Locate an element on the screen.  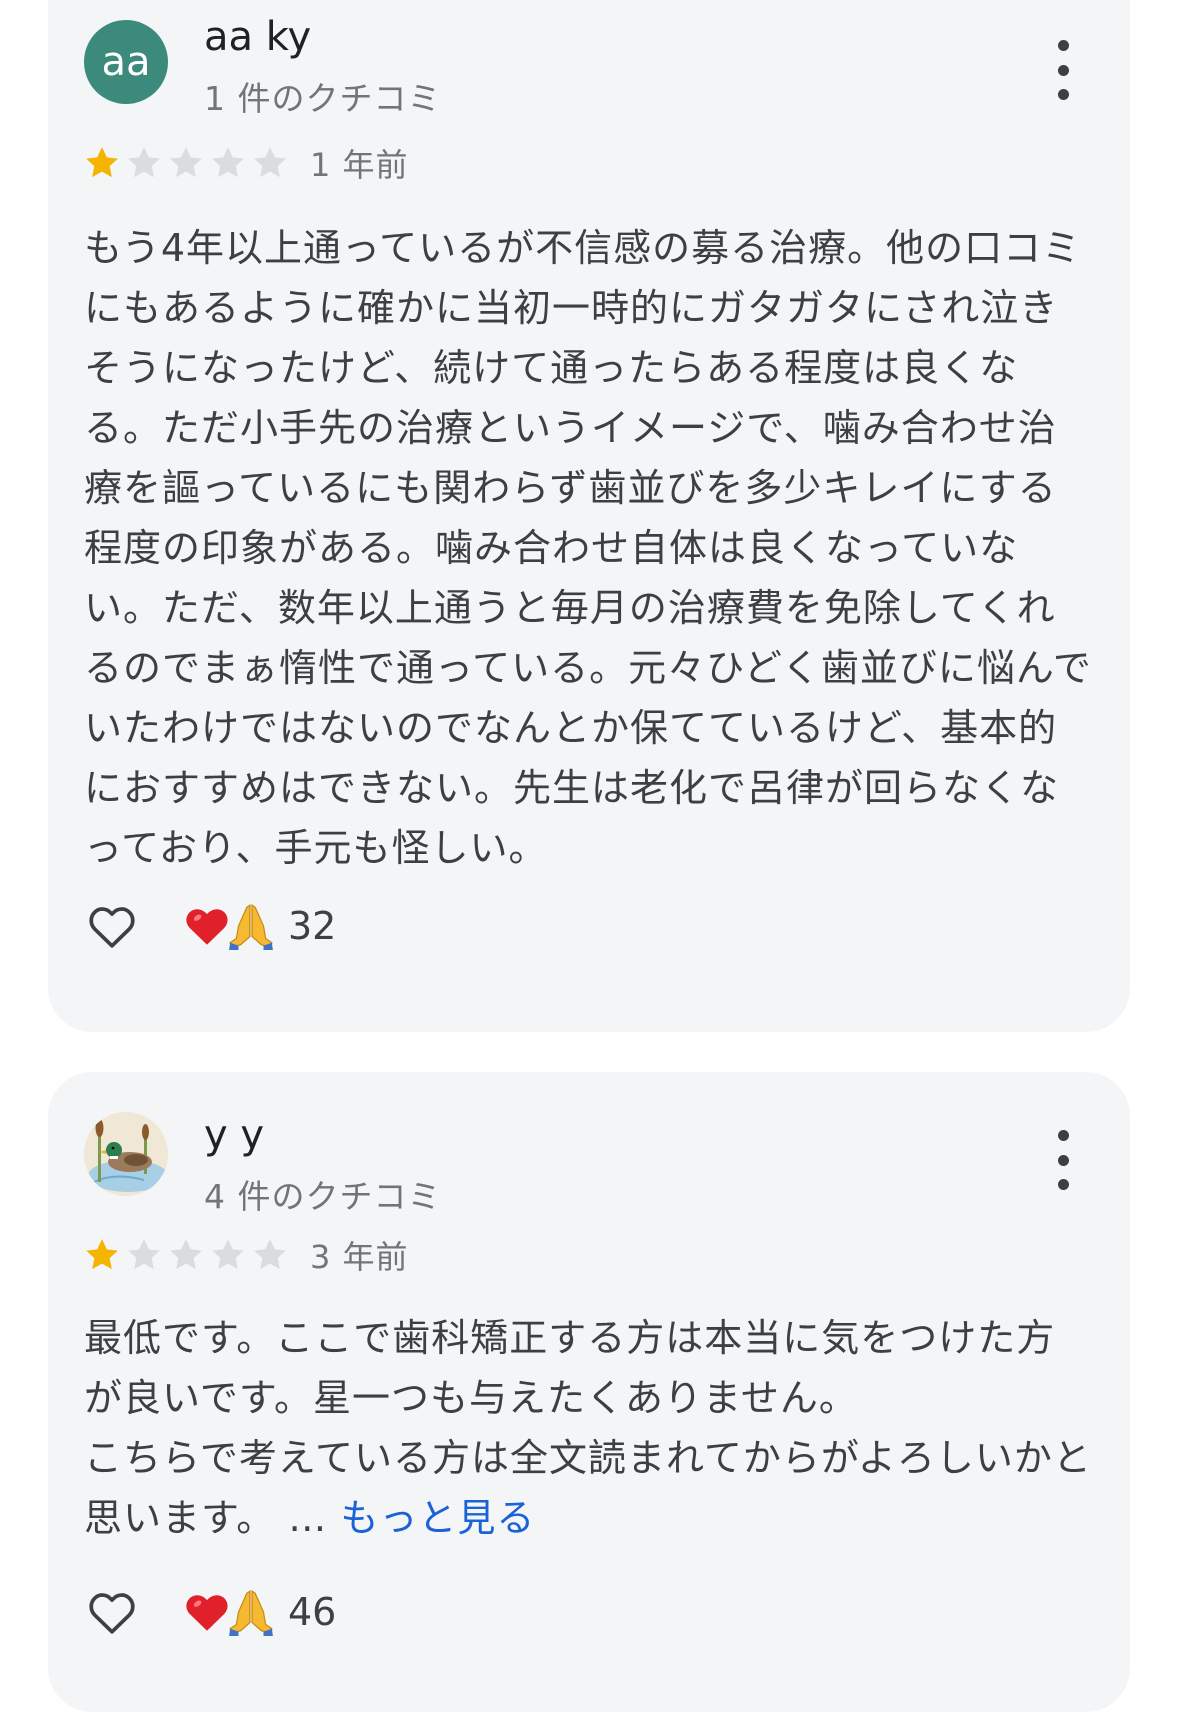
review-actions: 46 is located at coordinates (209, 1612).